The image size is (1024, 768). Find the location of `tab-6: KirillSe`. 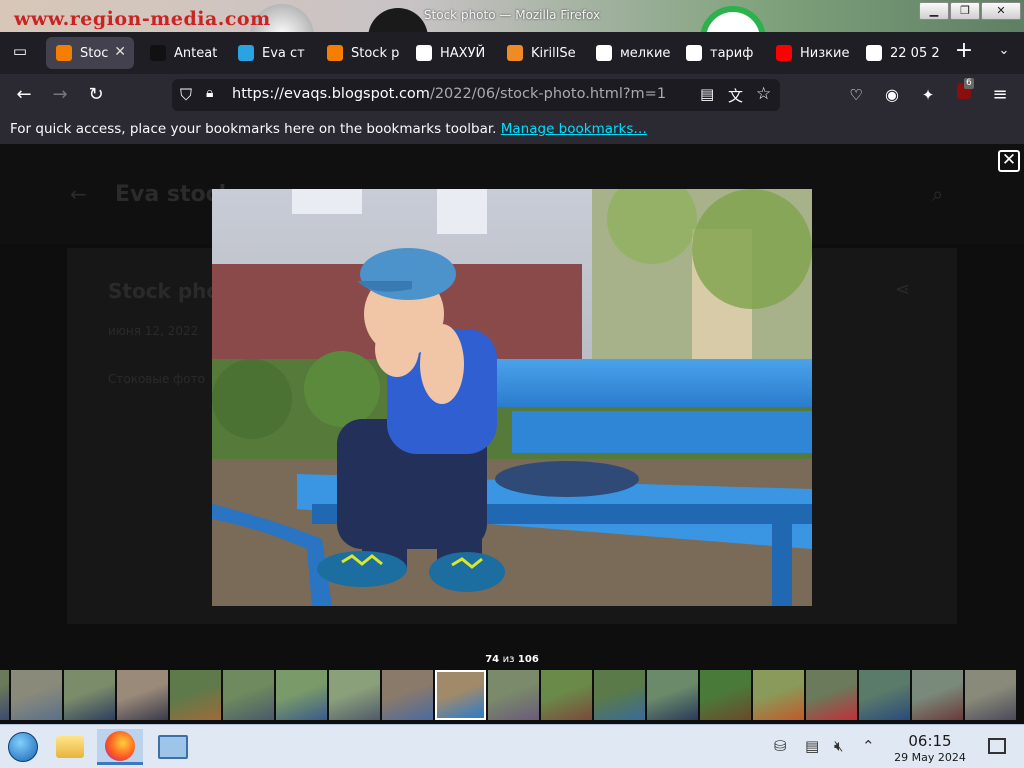

tab-6: KirillSe is located at coordinates (539, 53).